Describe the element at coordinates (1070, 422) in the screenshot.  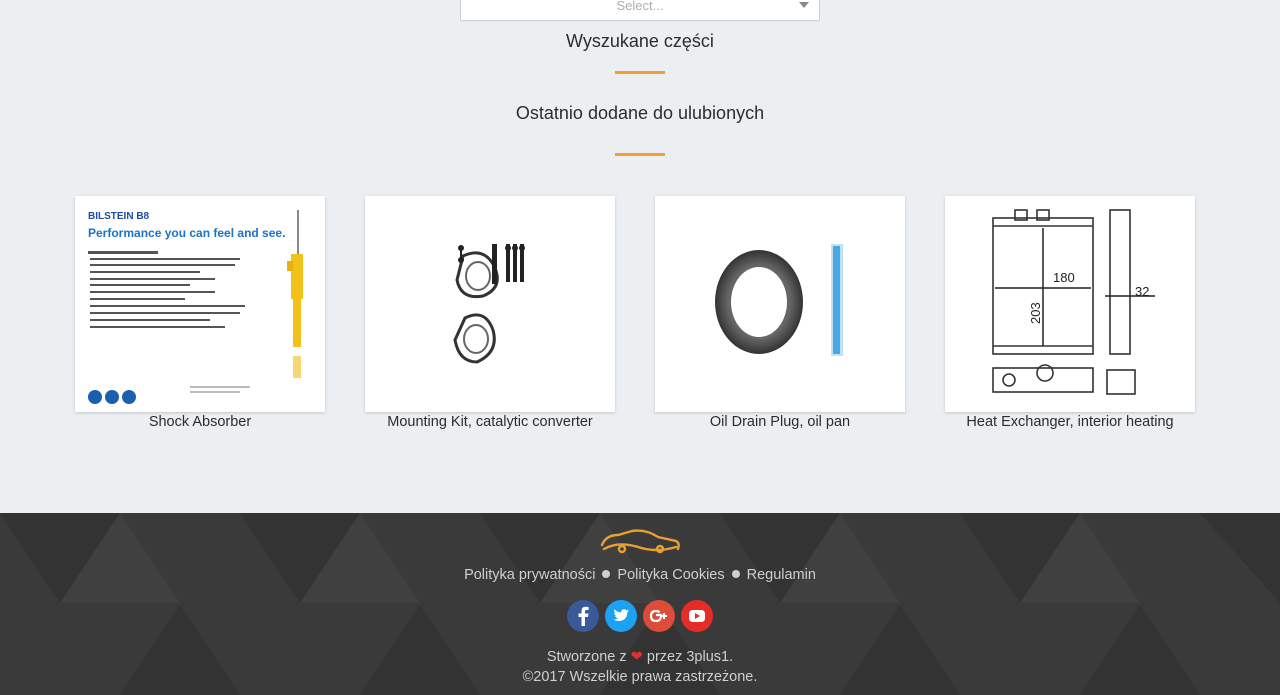
I see `product-caption: Heat Exchanger, interior heating` at that location.